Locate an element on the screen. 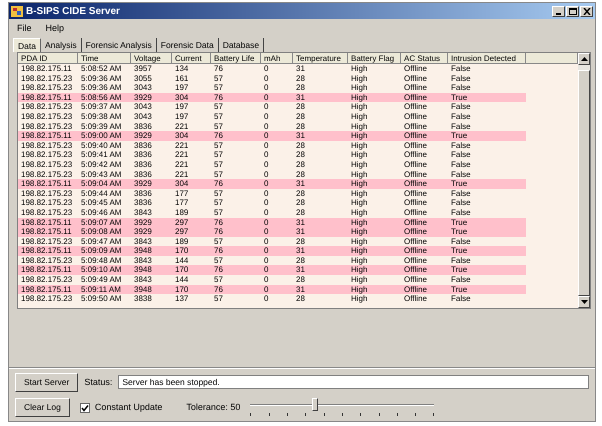 This screenshot has width=602, height=426. tab: Data is located at coordinates (27, 45).